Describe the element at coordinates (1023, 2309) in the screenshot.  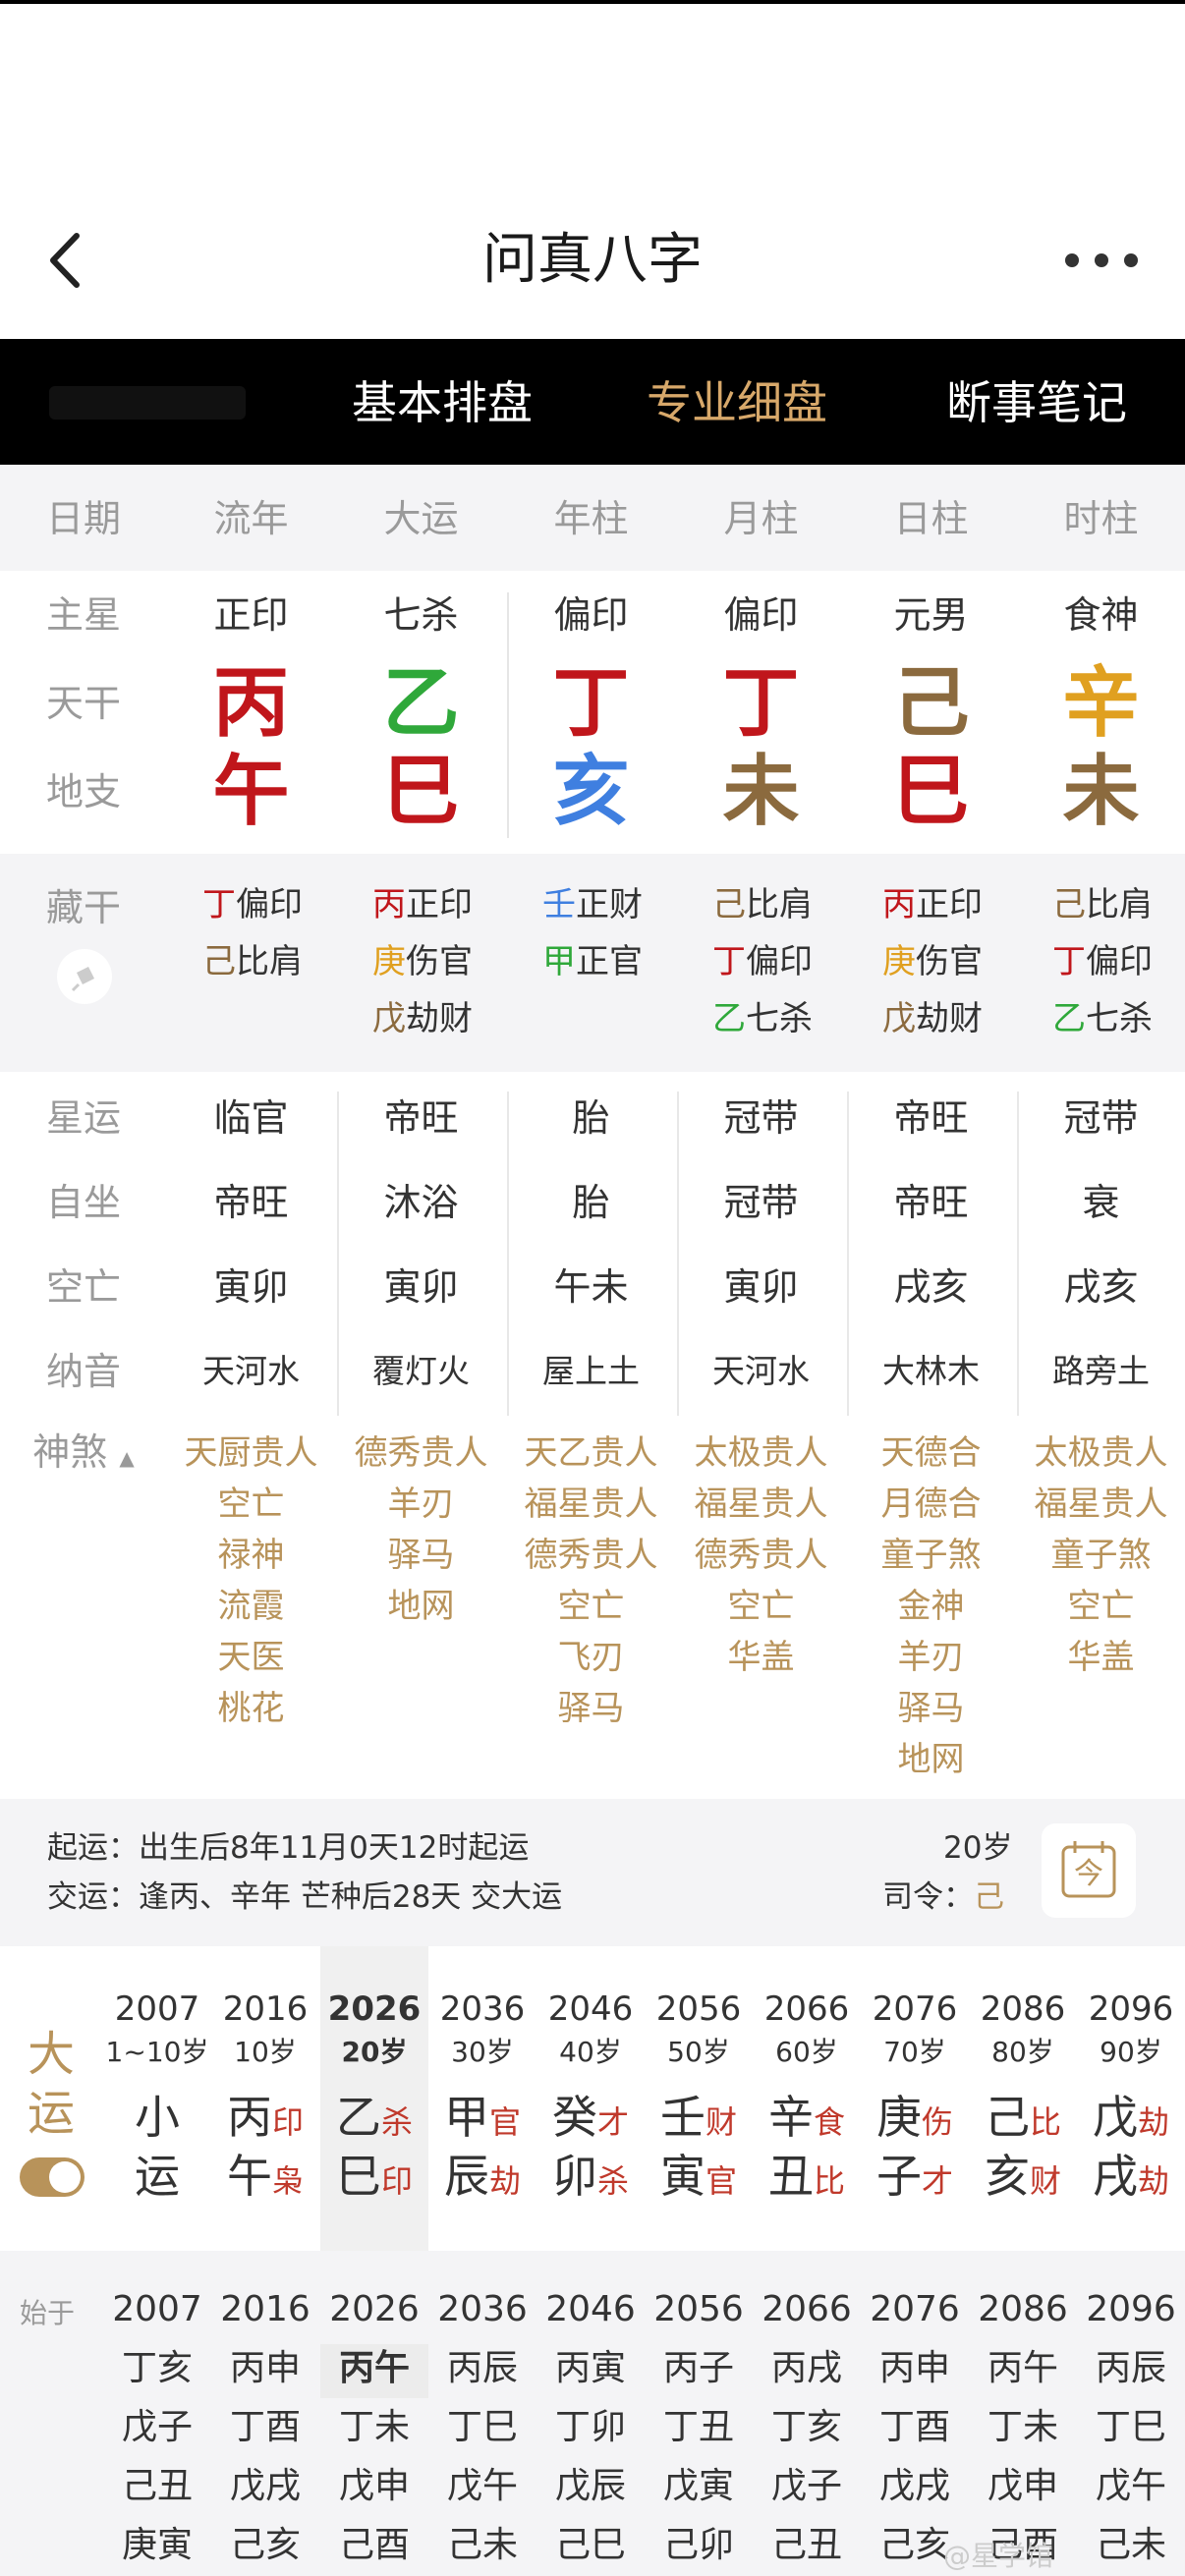
I see `liunian-year: 2086` at that location.